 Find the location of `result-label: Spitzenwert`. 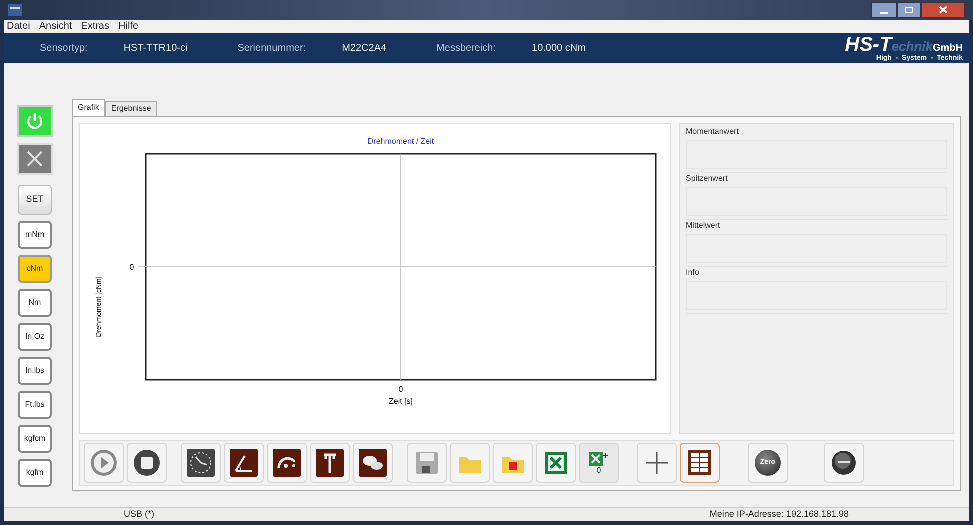

result-label: Spitzenwert is located at coordinates (707, 179).